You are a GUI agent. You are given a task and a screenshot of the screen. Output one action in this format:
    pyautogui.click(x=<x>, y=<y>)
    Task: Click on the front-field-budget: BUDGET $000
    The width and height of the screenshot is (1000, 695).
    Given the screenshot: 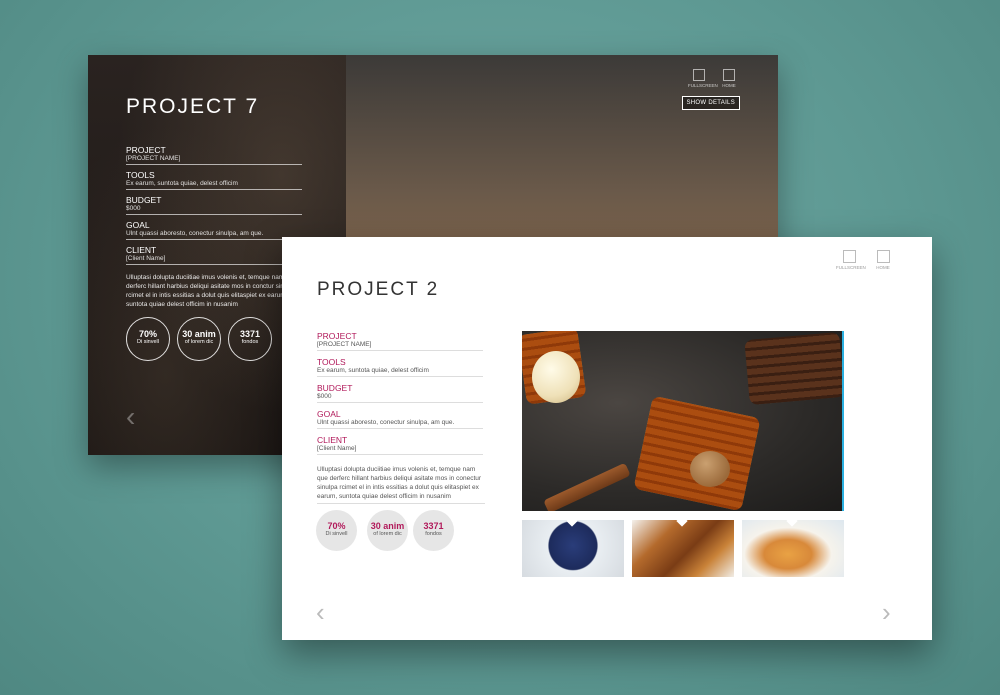 What is the action you would take?
    pyautogui.click(x=400, y=393)
    